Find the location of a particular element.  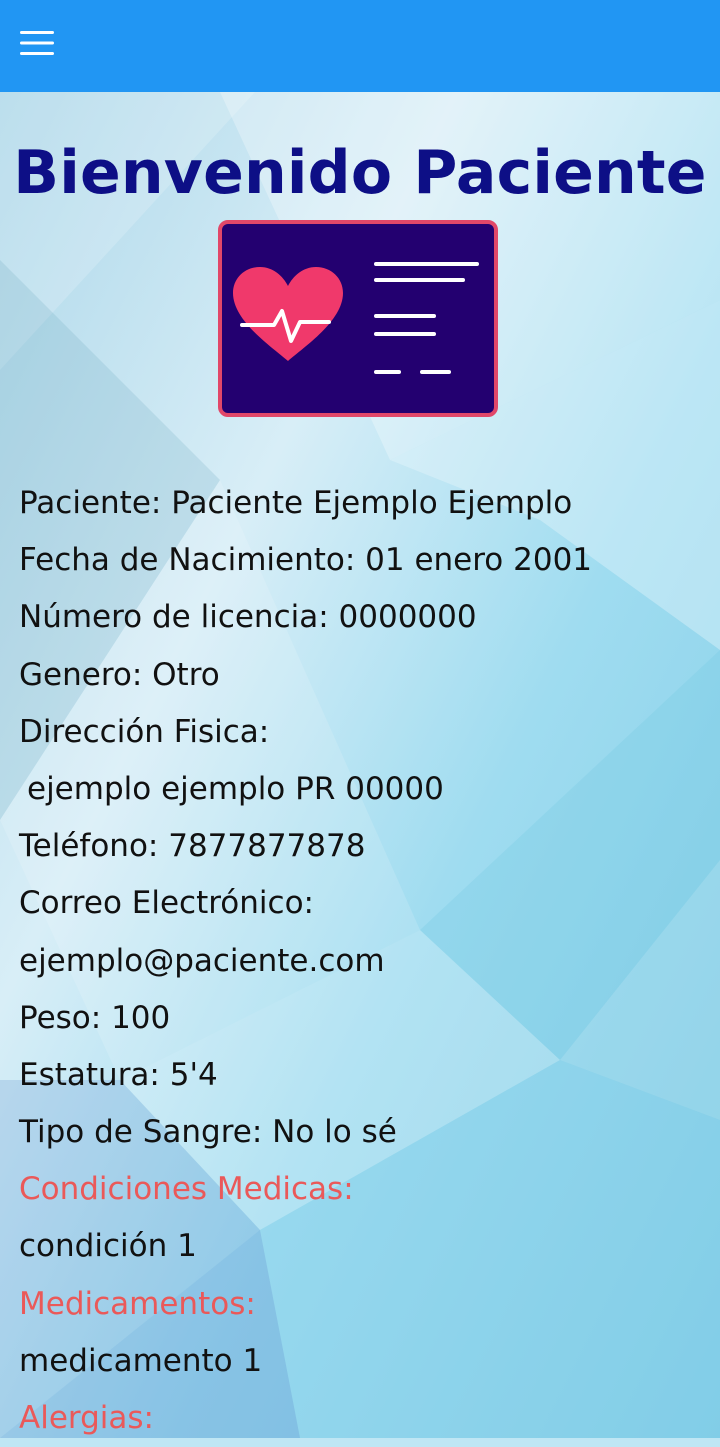

hamburger-menu-icon is located at coordinates (37, 43).